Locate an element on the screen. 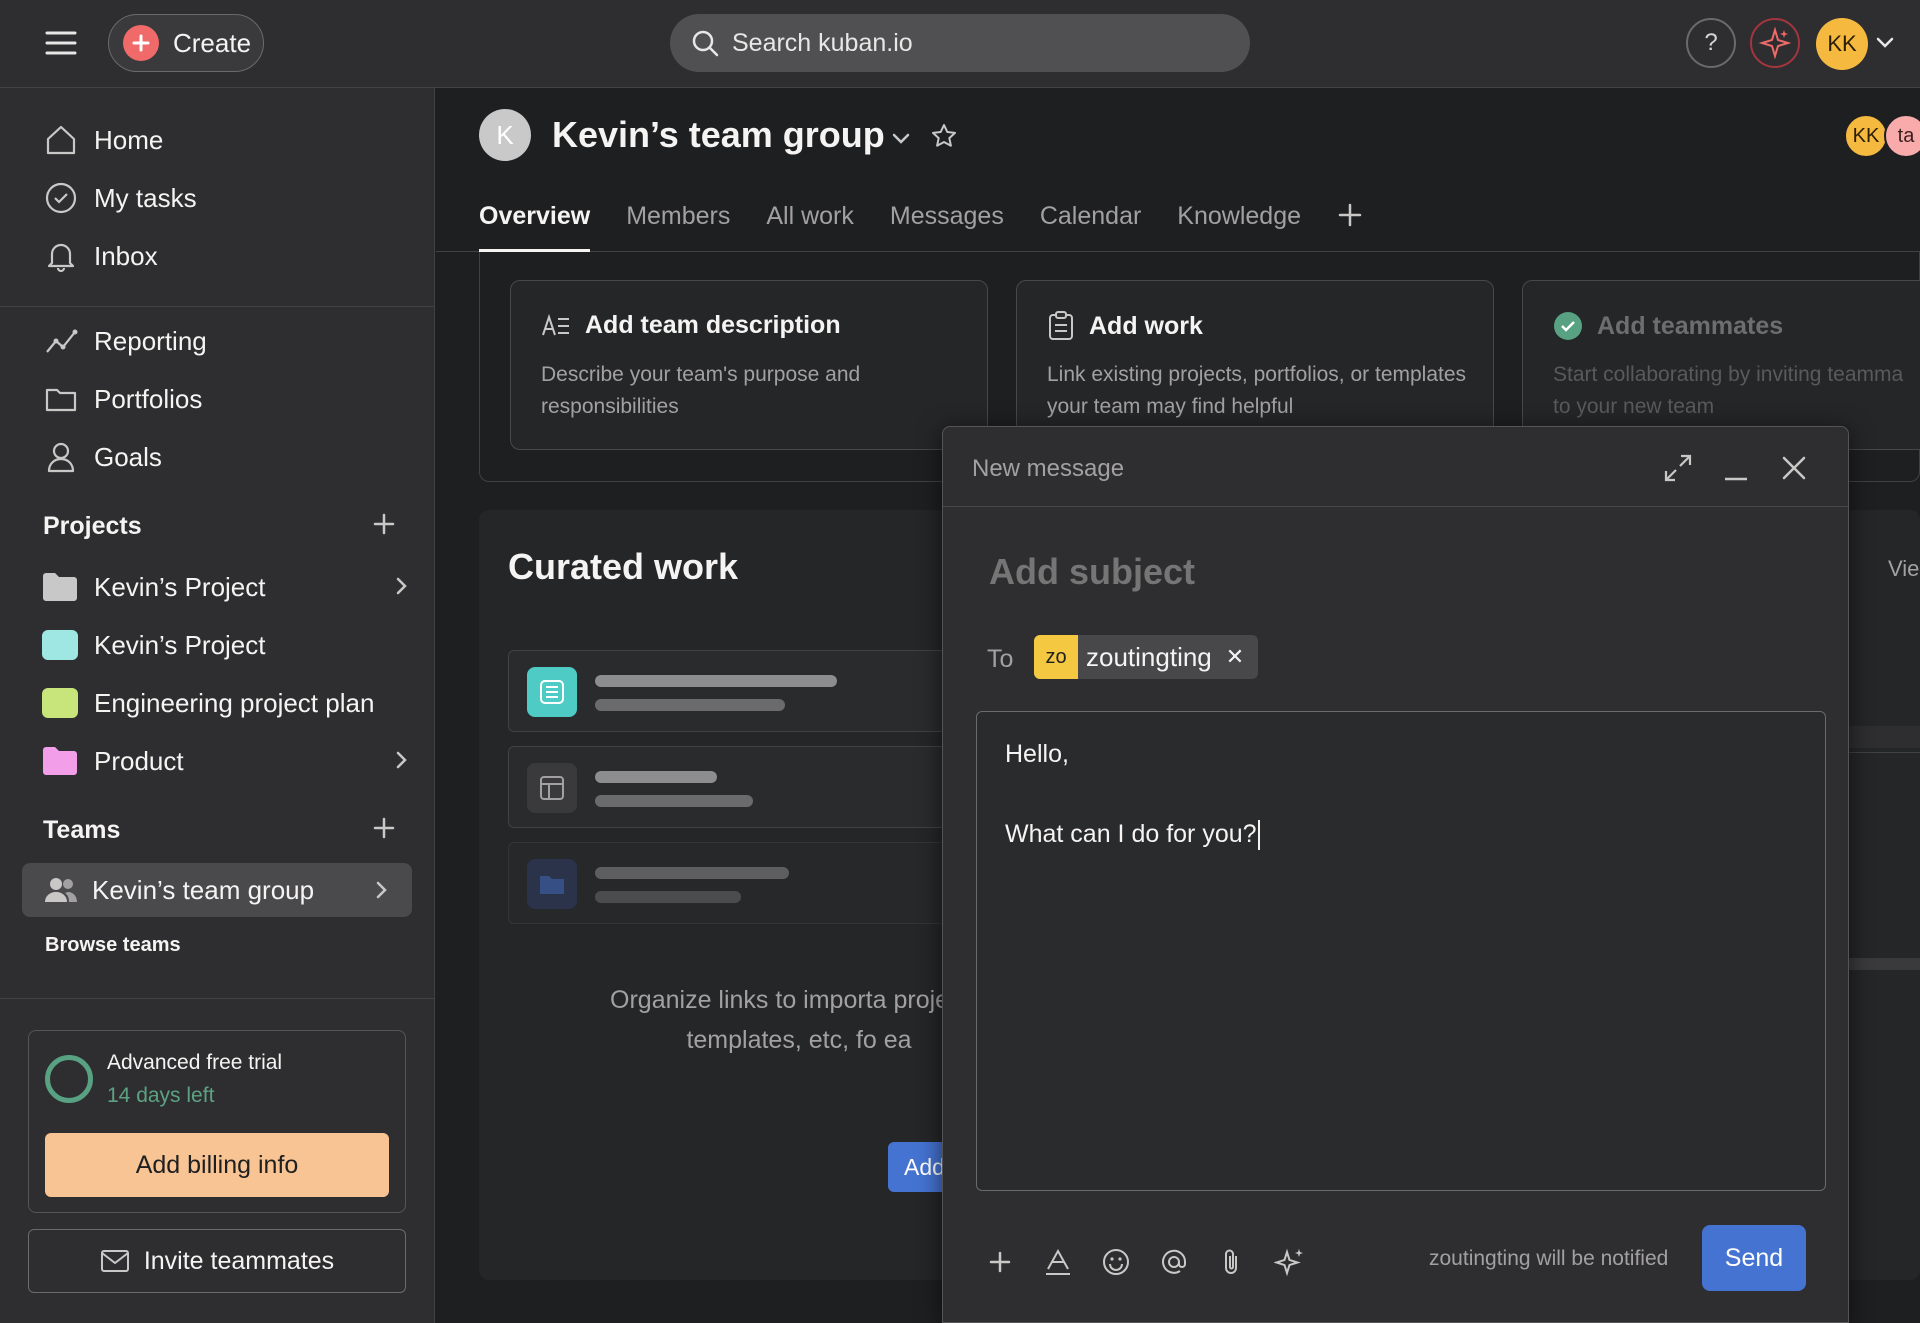  avatar: KK is located at coordinates (1866, 136).